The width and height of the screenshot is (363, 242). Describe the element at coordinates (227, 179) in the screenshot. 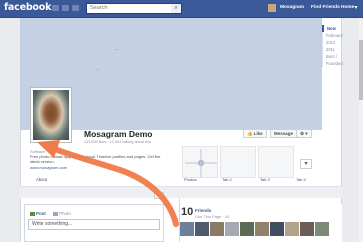

I see `tile-label-2: Tab 2` at that location.